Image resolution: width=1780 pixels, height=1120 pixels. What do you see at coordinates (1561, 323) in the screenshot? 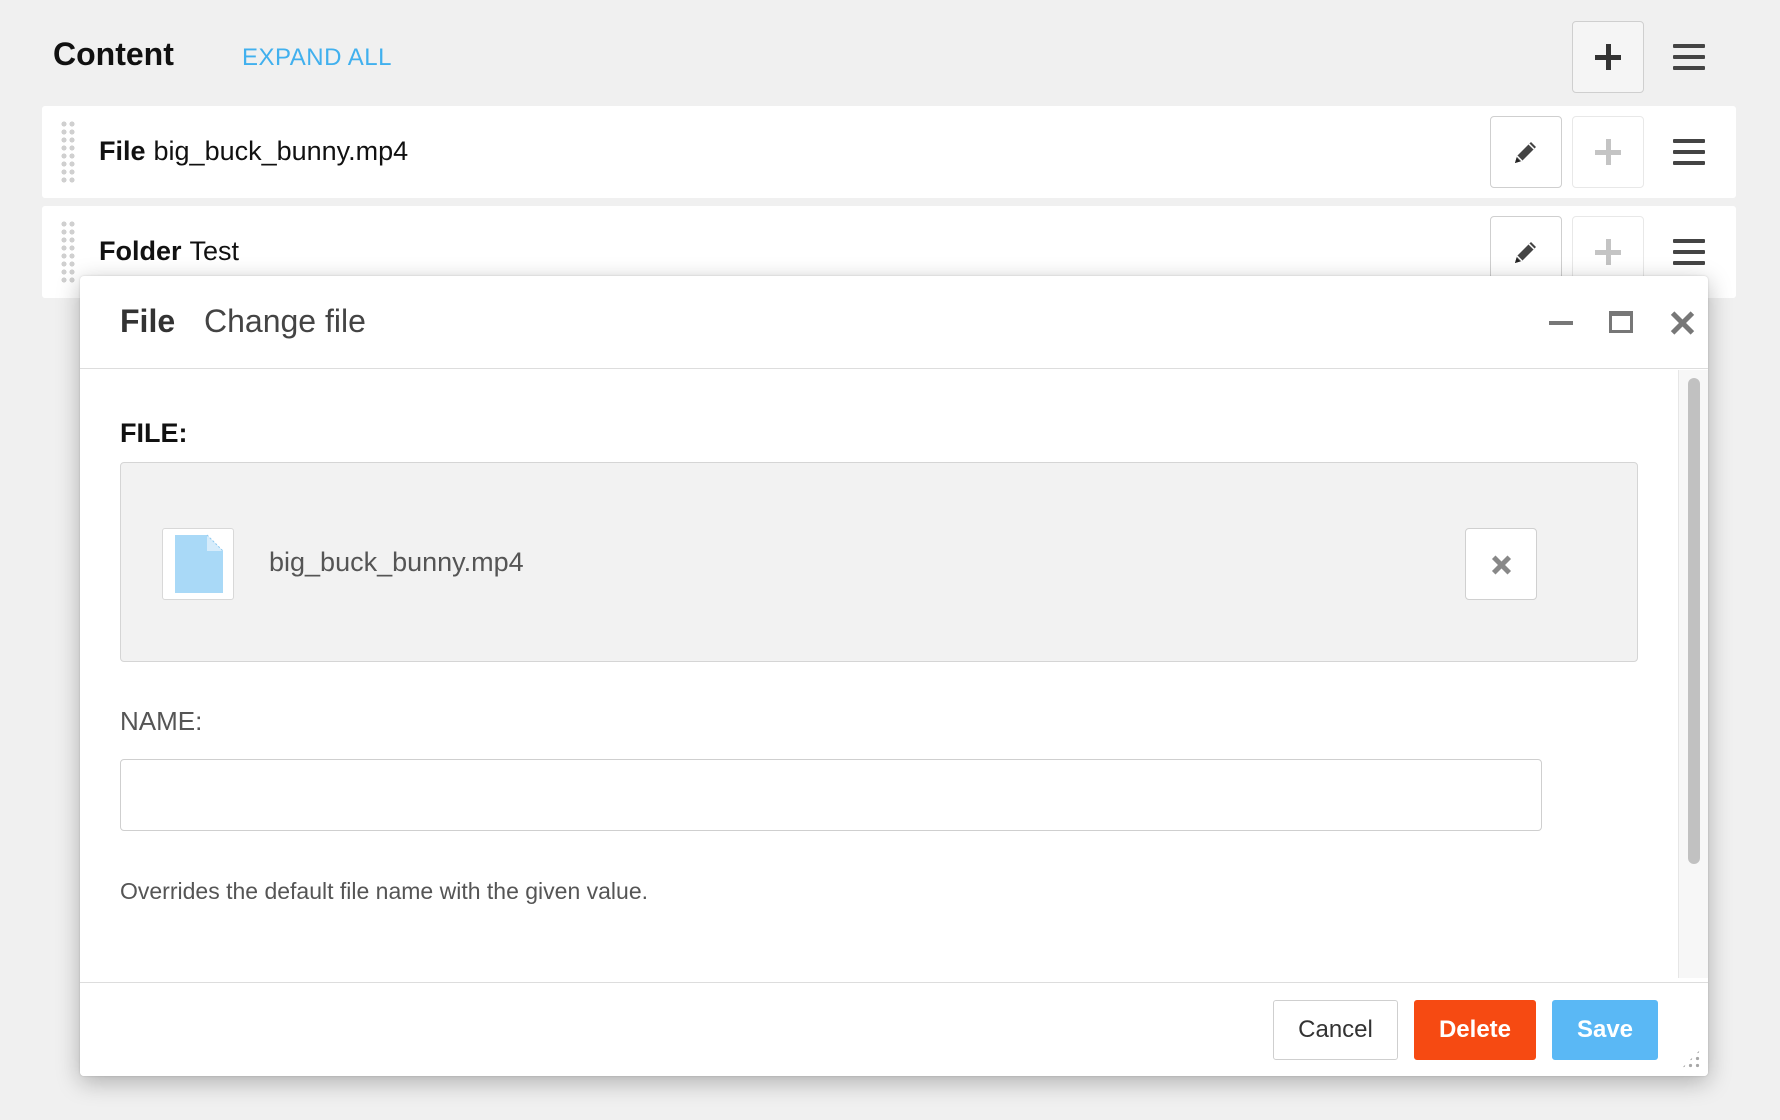
I see `minimize-icon` at bounding box center [1561, 323].